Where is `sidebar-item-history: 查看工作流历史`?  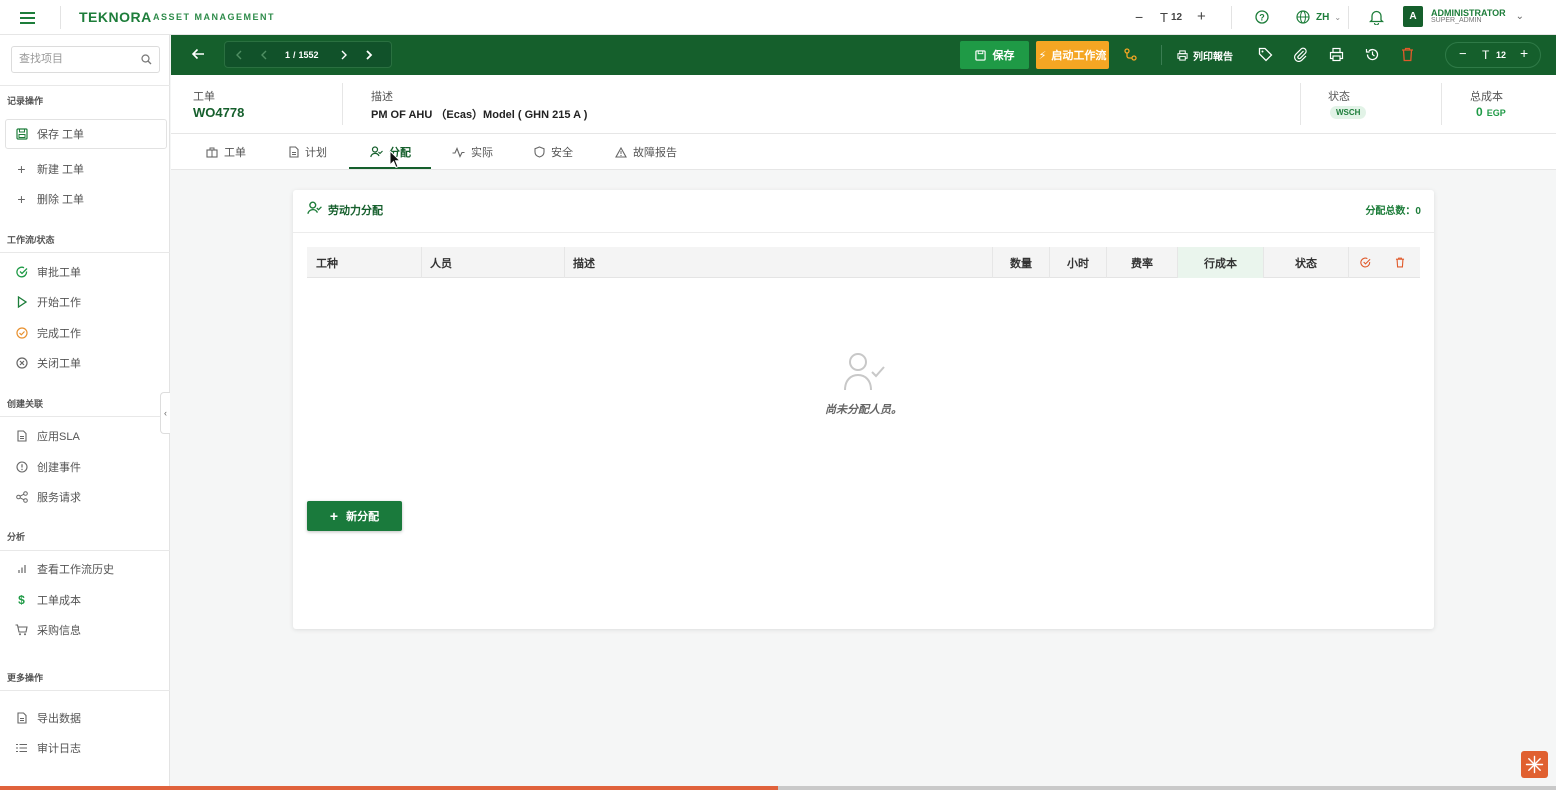 sidebar-item-history: 查看工作流历史 is located at coordinates (64, 569).